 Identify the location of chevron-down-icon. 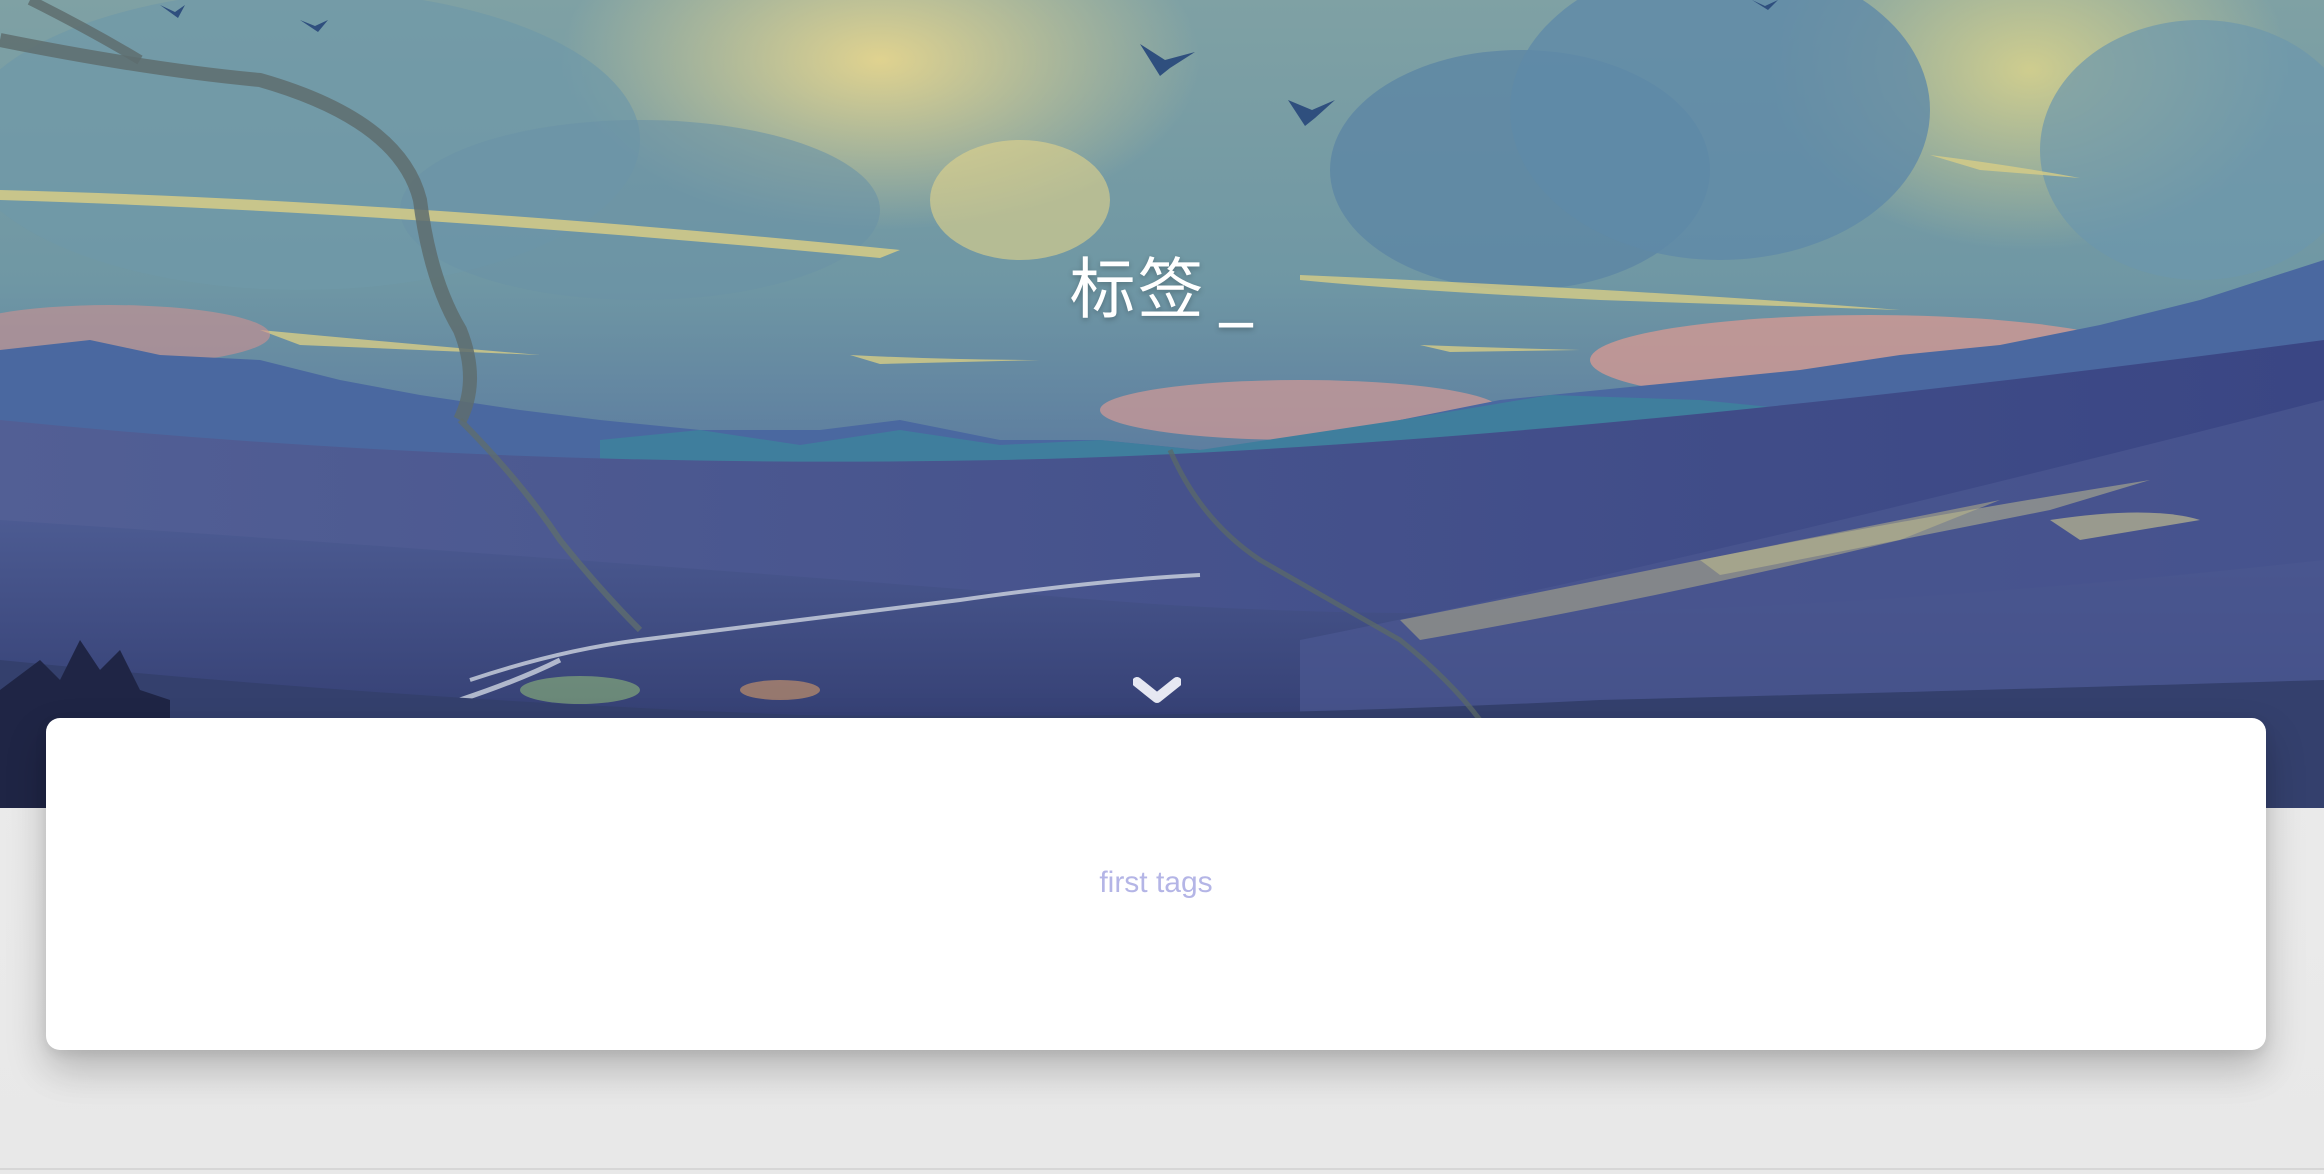
(1157, 690).